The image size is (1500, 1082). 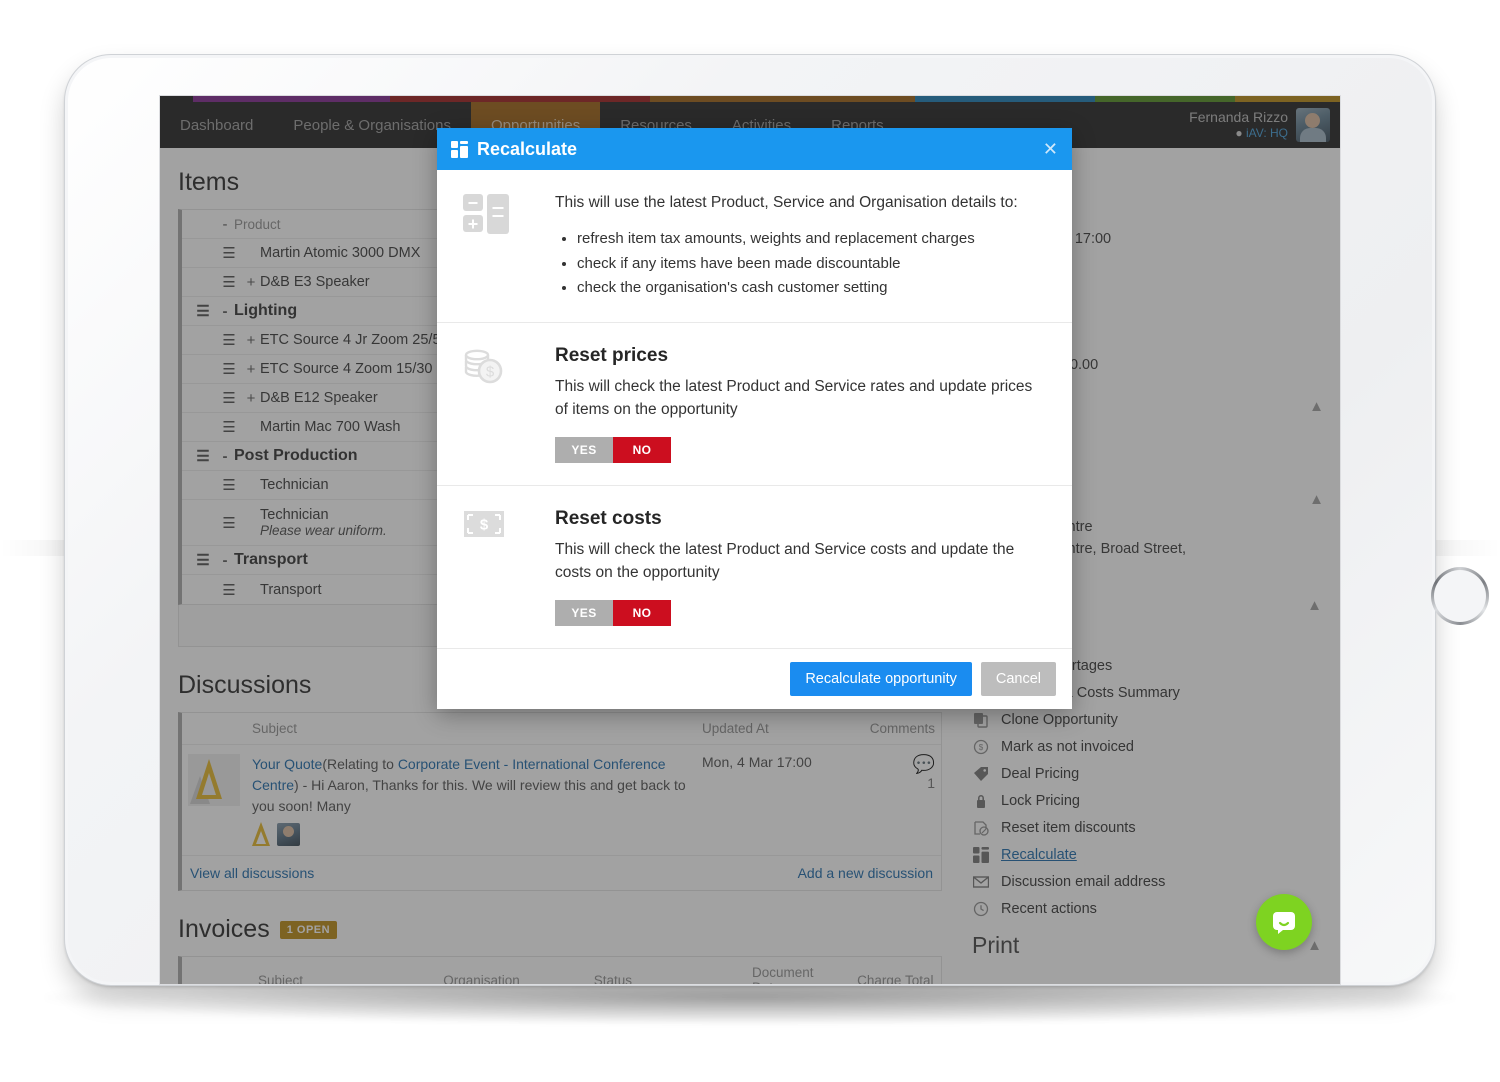 What do you see at coordinates (527, 148) in the screenshot?
I see `modal-title: Recalculate` at bounding box center [527, 148].